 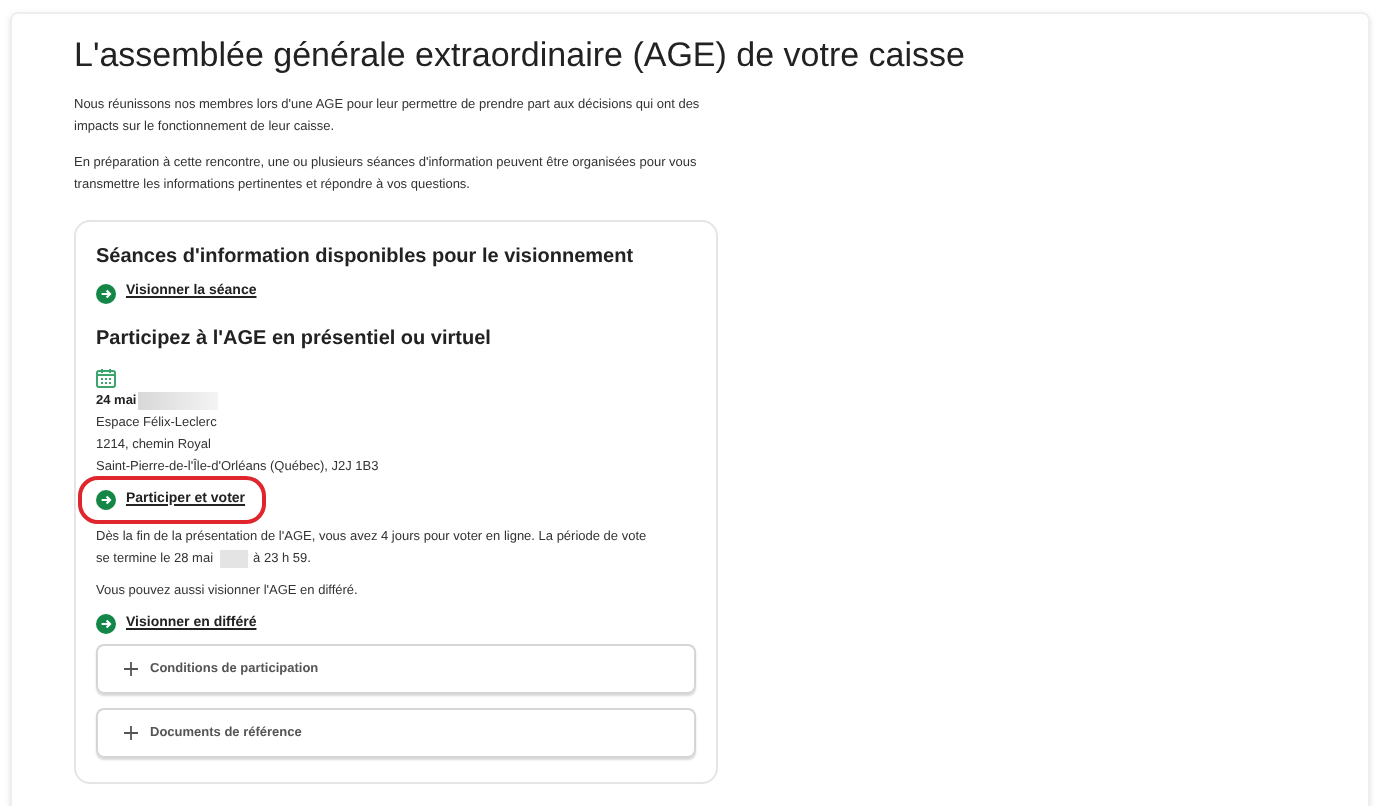 What do you see at coordinates (294, 339) in the screenshot?
I see `section-heading: Participez à l'AGE en présentiel ou virtuel` at bounding box center [294, 339].